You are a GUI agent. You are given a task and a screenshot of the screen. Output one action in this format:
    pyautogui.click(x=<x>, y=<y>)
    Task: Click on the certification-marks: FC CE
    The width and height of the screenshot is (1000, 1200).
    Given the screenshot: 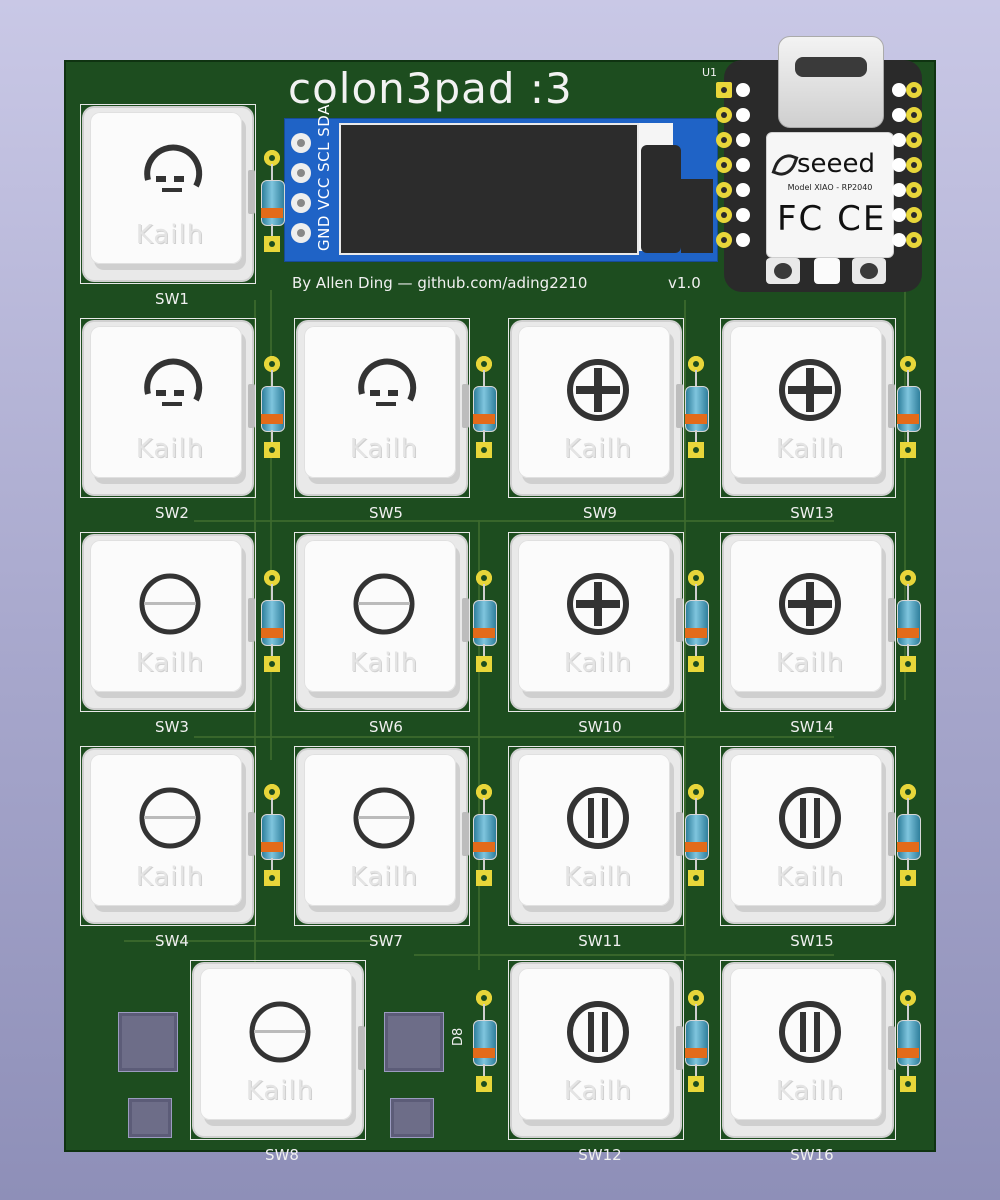 What is the action you would take?
    pyautogui.click(x=832, y=219)
    